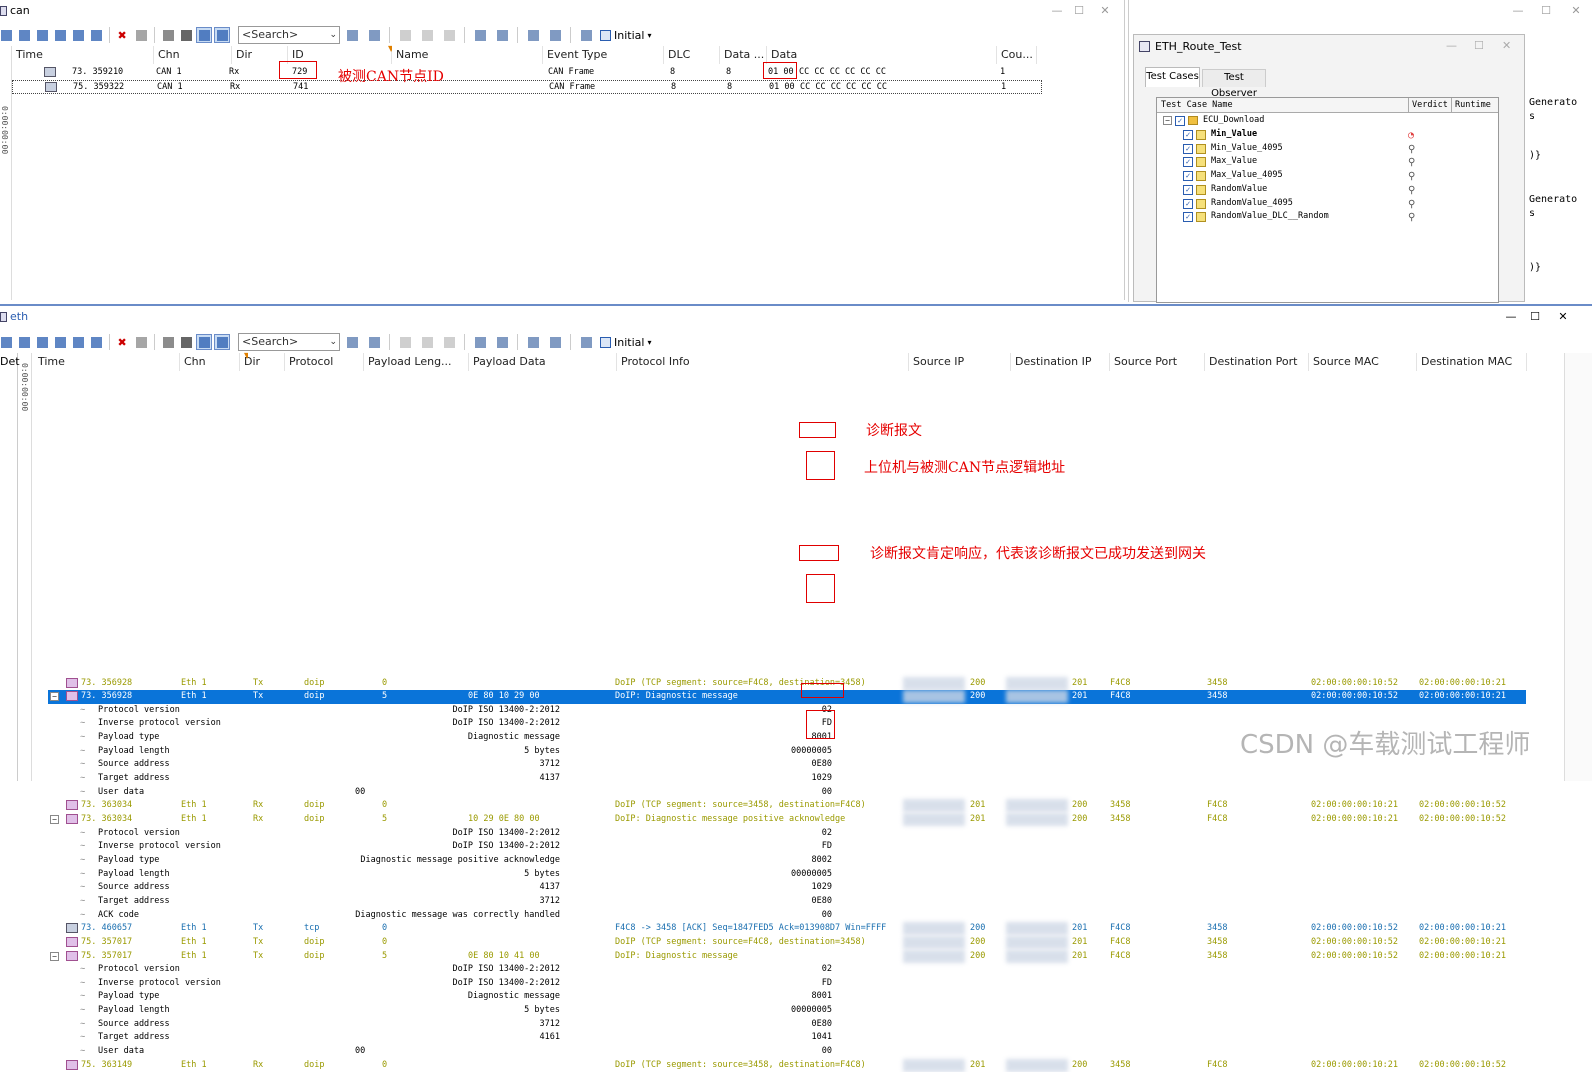 The image size is (1592, 1072). What do you see at coordinates (1327, 162) in the screenshot?
I see `test-case-row: ✓ Max_Value ⚲` at bounding box center [1327, 162].